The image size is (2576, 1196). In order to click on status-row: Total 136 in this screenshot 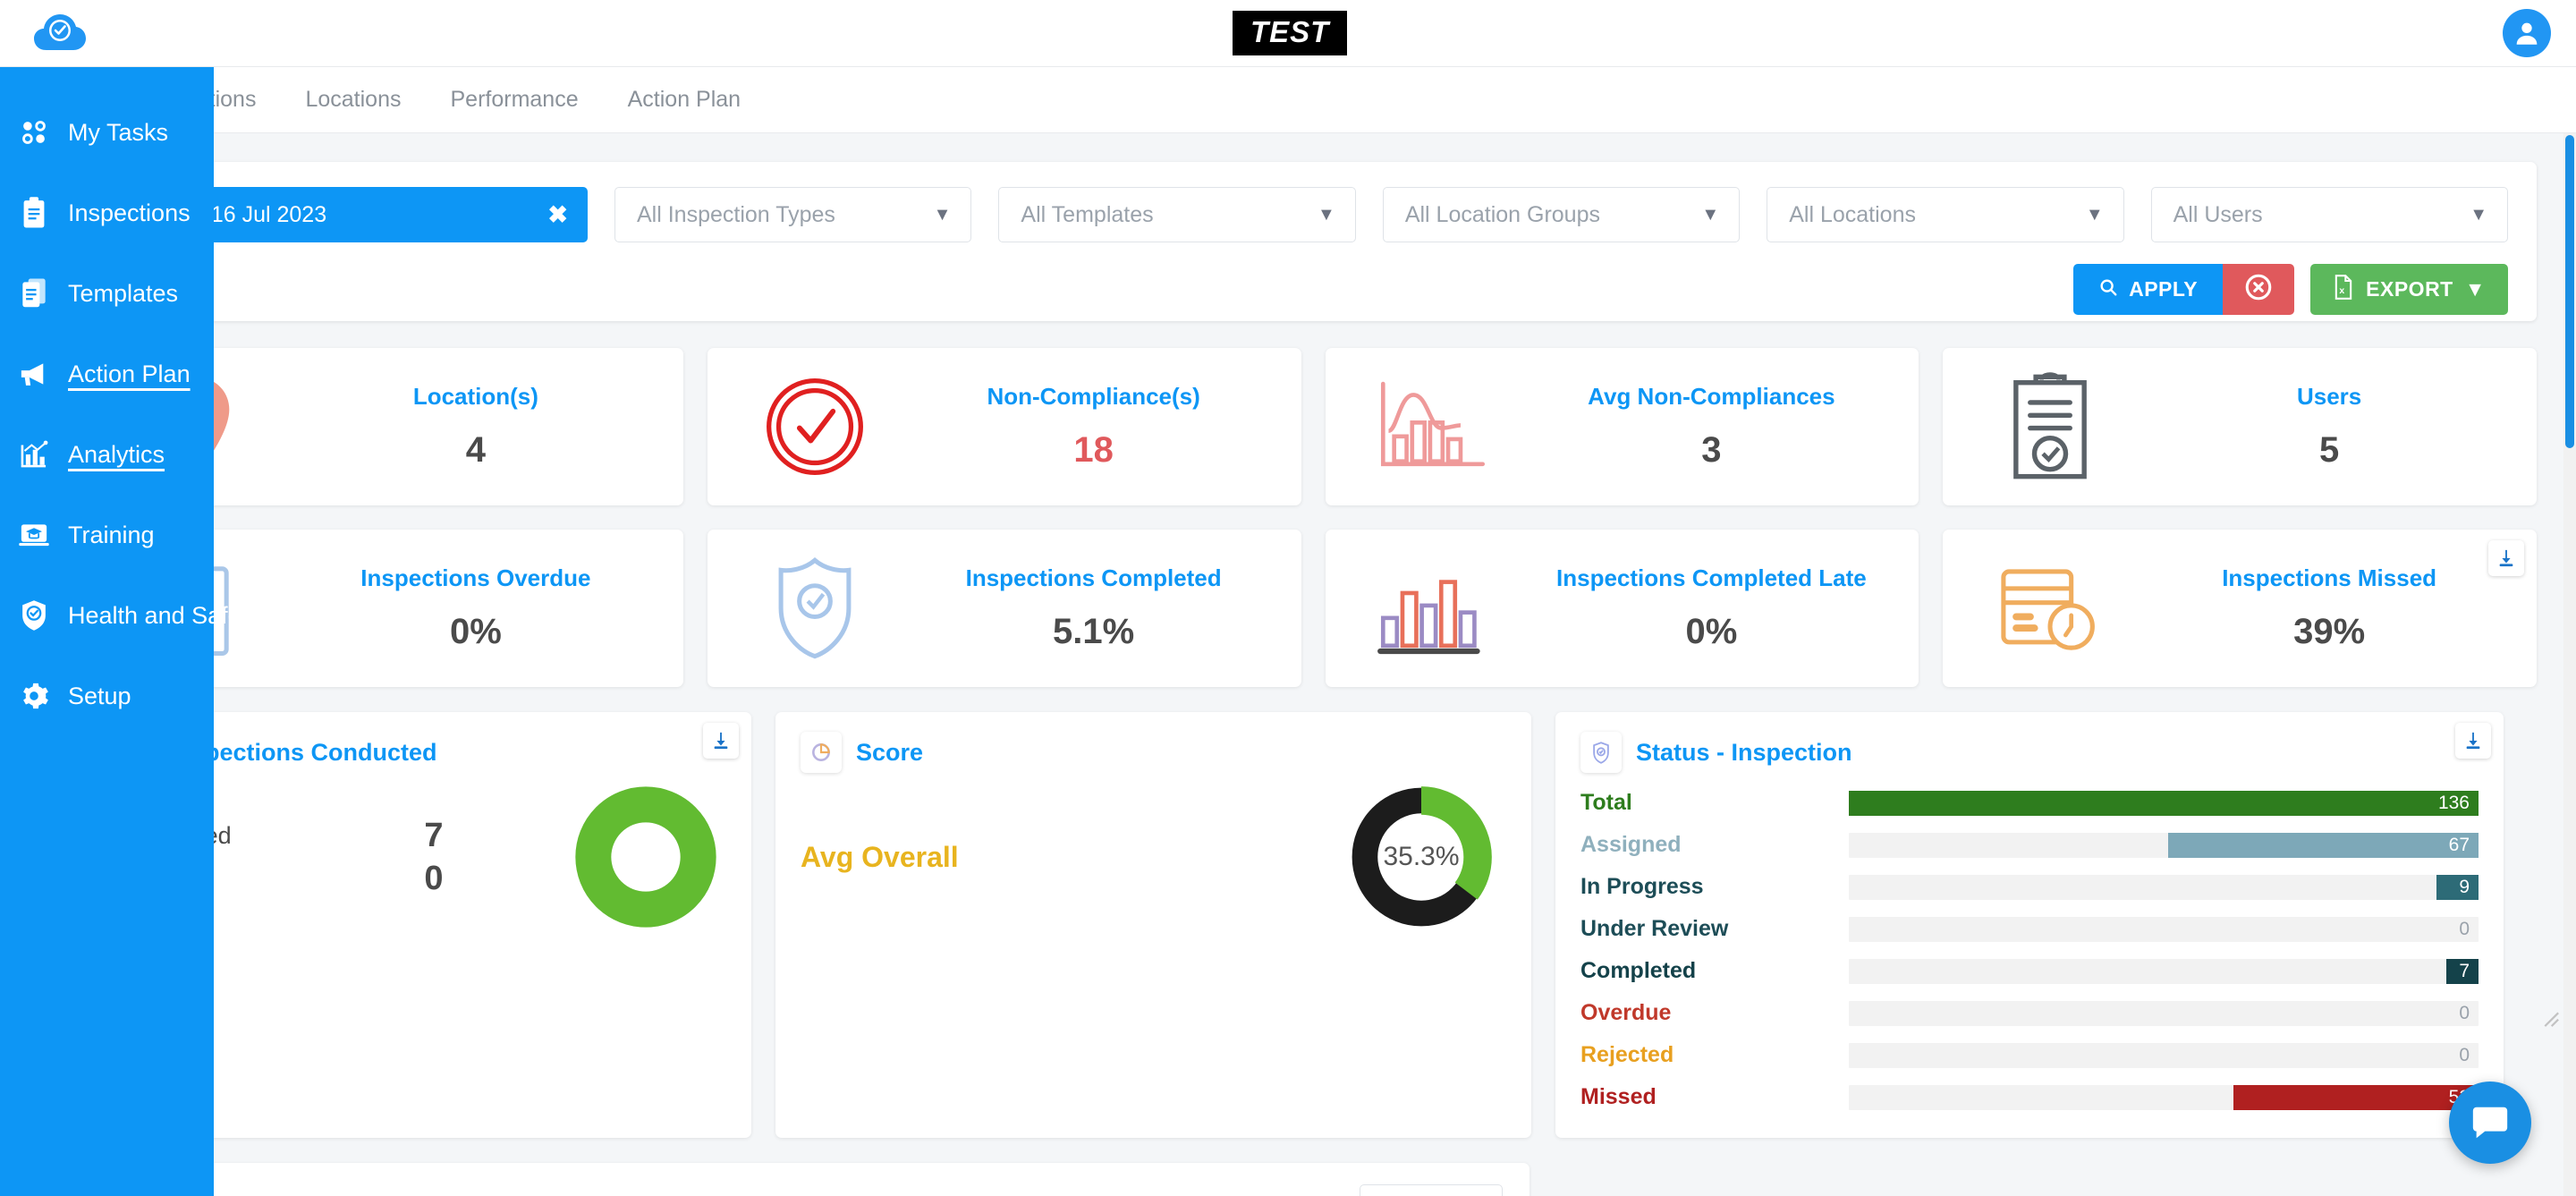, I will do `click(2029, 803)`.